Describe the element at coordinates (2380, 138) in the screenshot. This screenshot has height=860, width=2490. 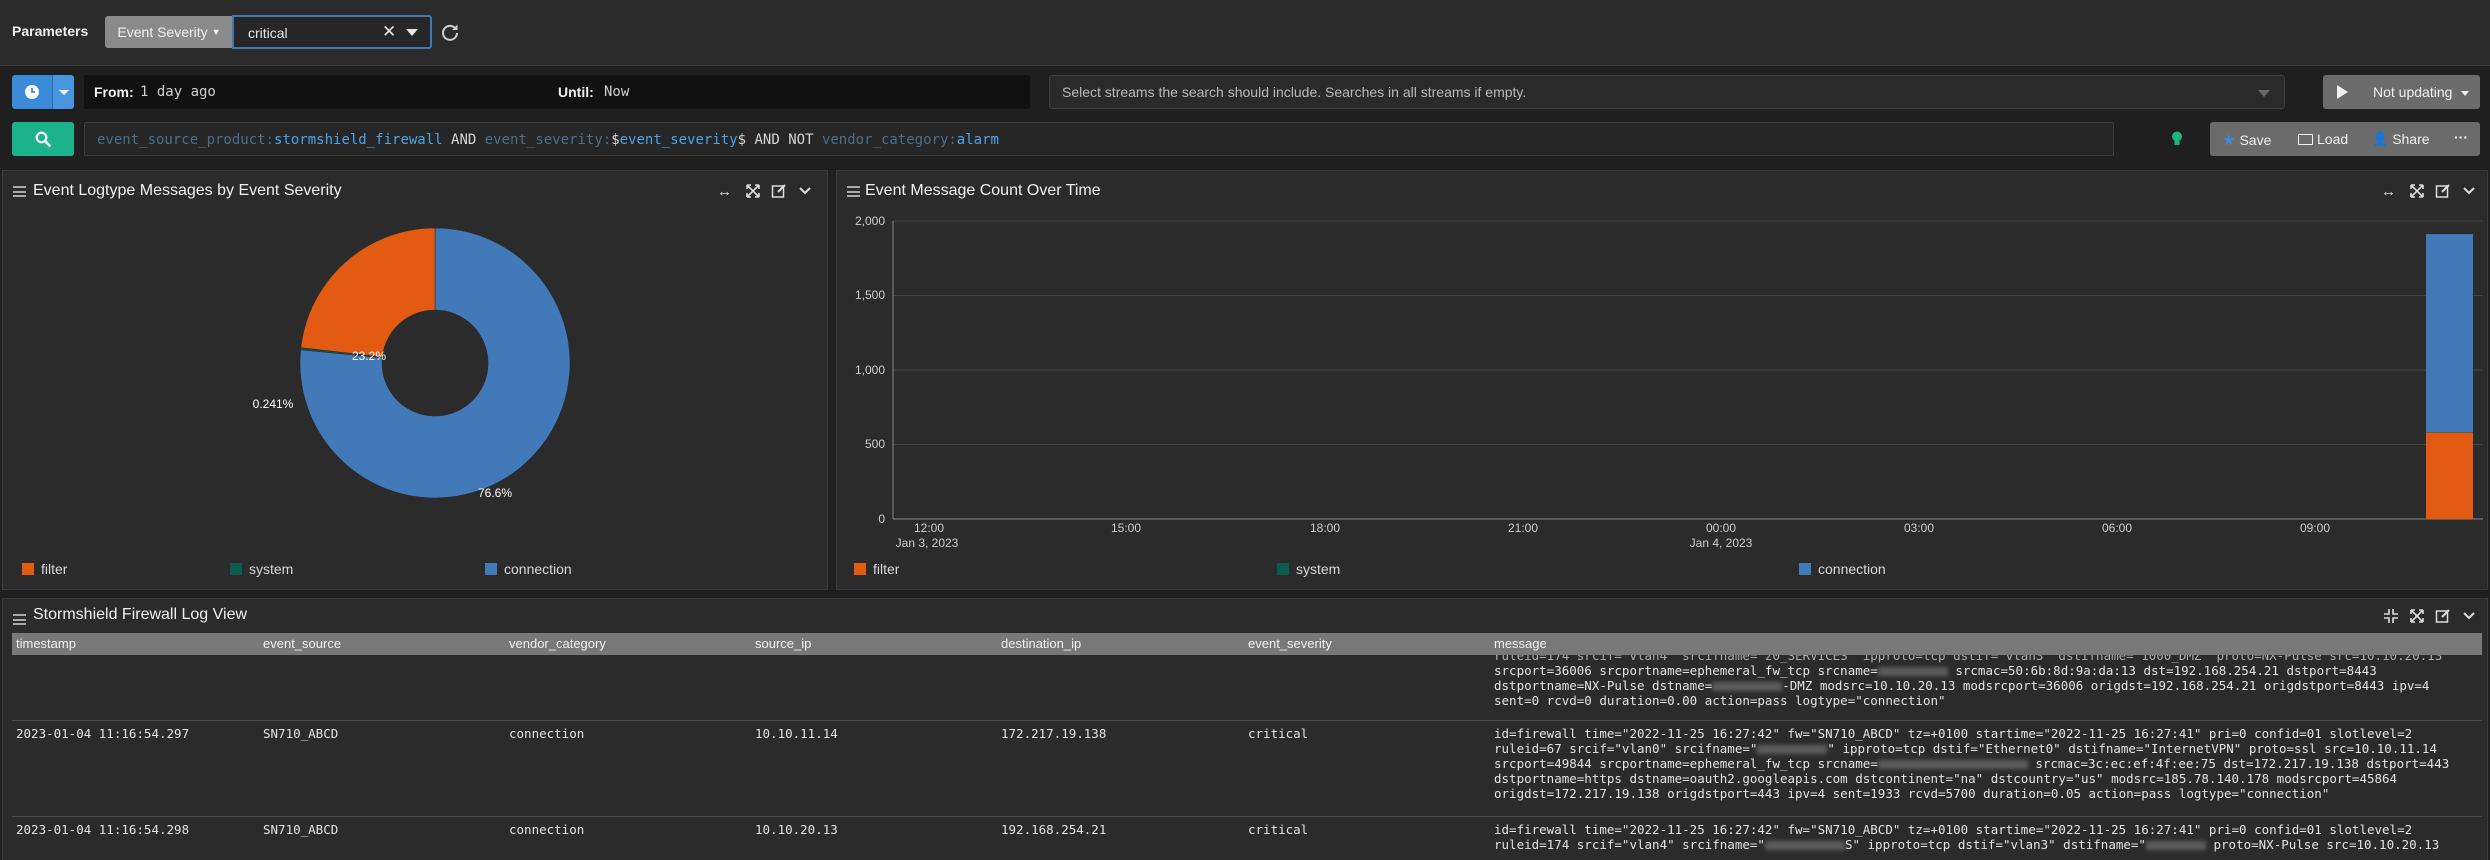
I see `user-plus-icon: 👤` at that location.